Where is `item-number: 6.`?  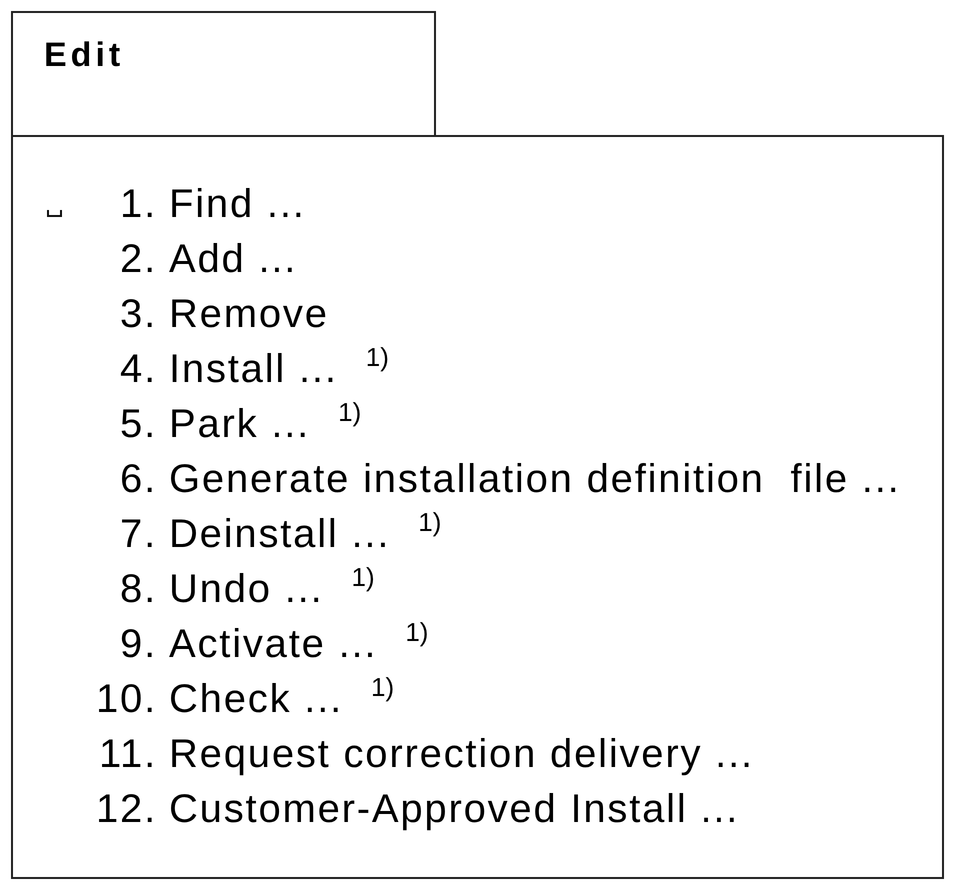 item-number: 6. is located at coordinates (138, 479).